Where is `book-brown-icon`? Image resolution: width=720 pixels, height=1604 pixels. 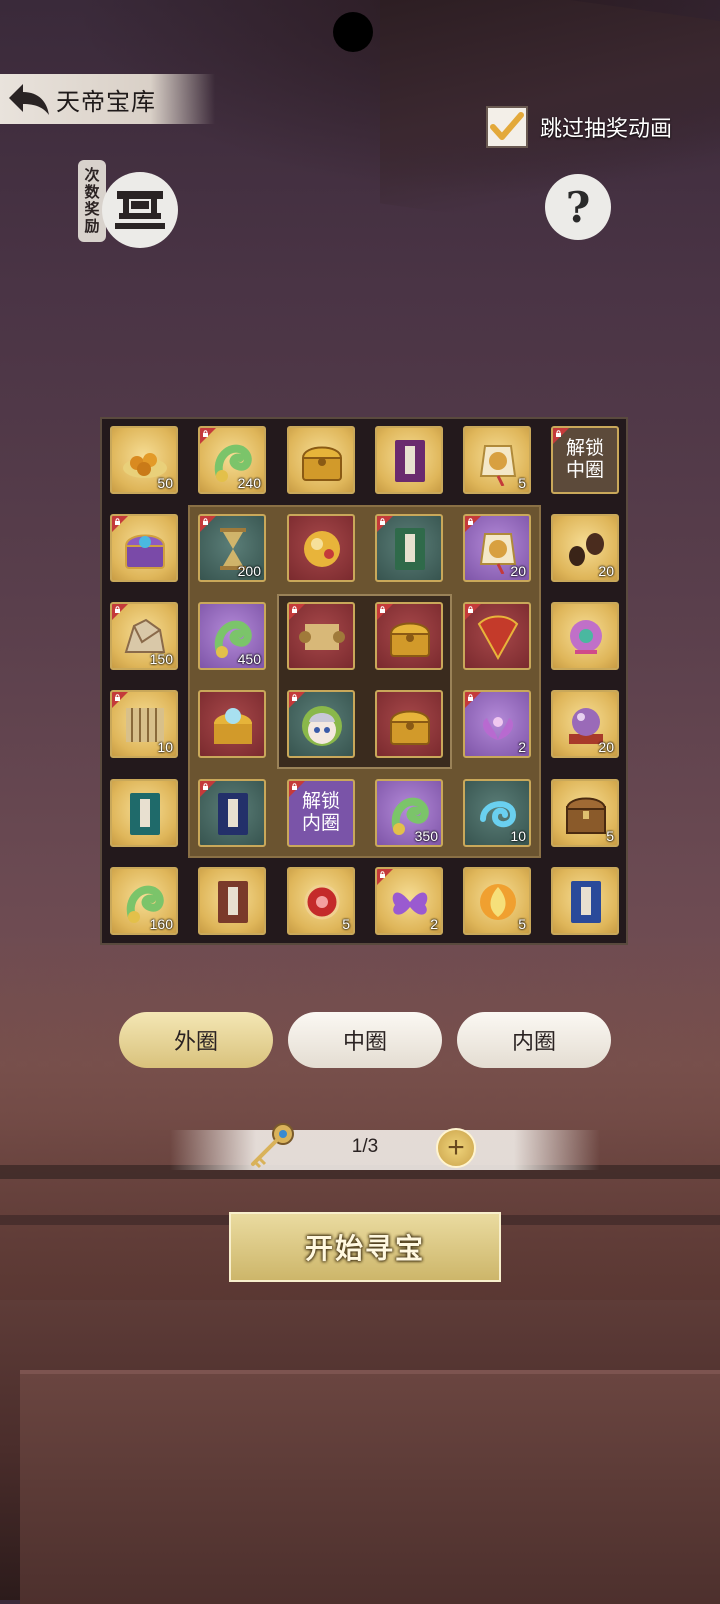
book-brown-icon is located at coordinates (233, 902).